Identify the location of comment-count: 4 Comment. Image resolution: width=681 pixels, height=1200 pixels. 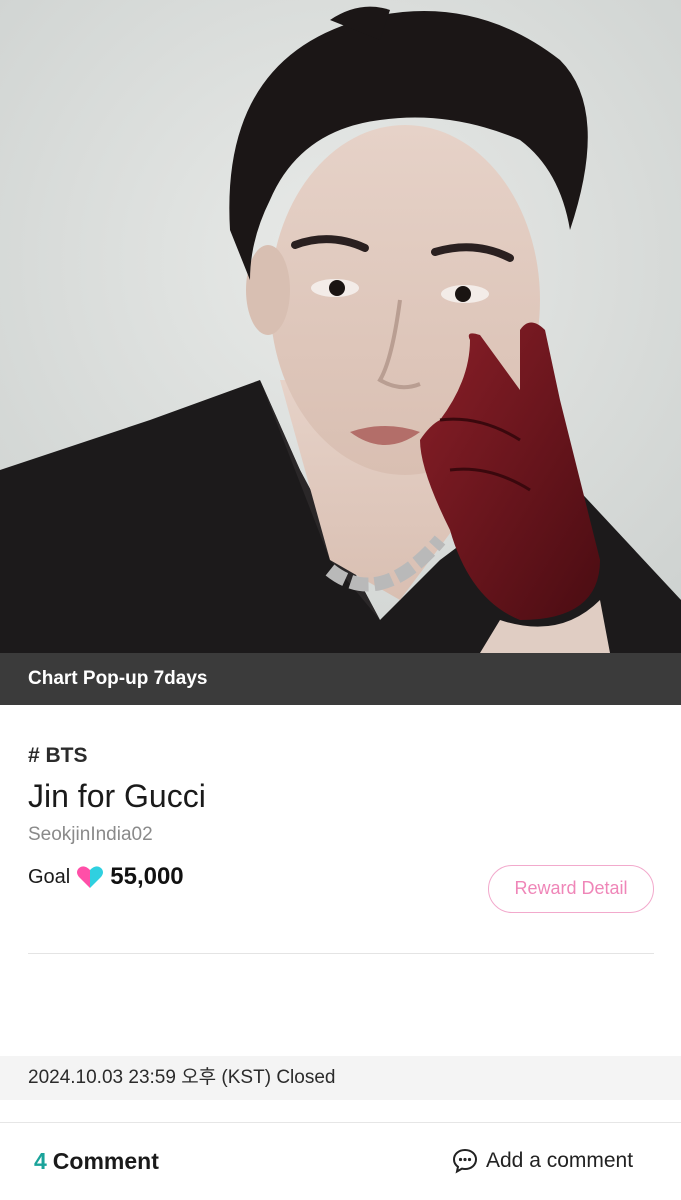
(96, 1161).